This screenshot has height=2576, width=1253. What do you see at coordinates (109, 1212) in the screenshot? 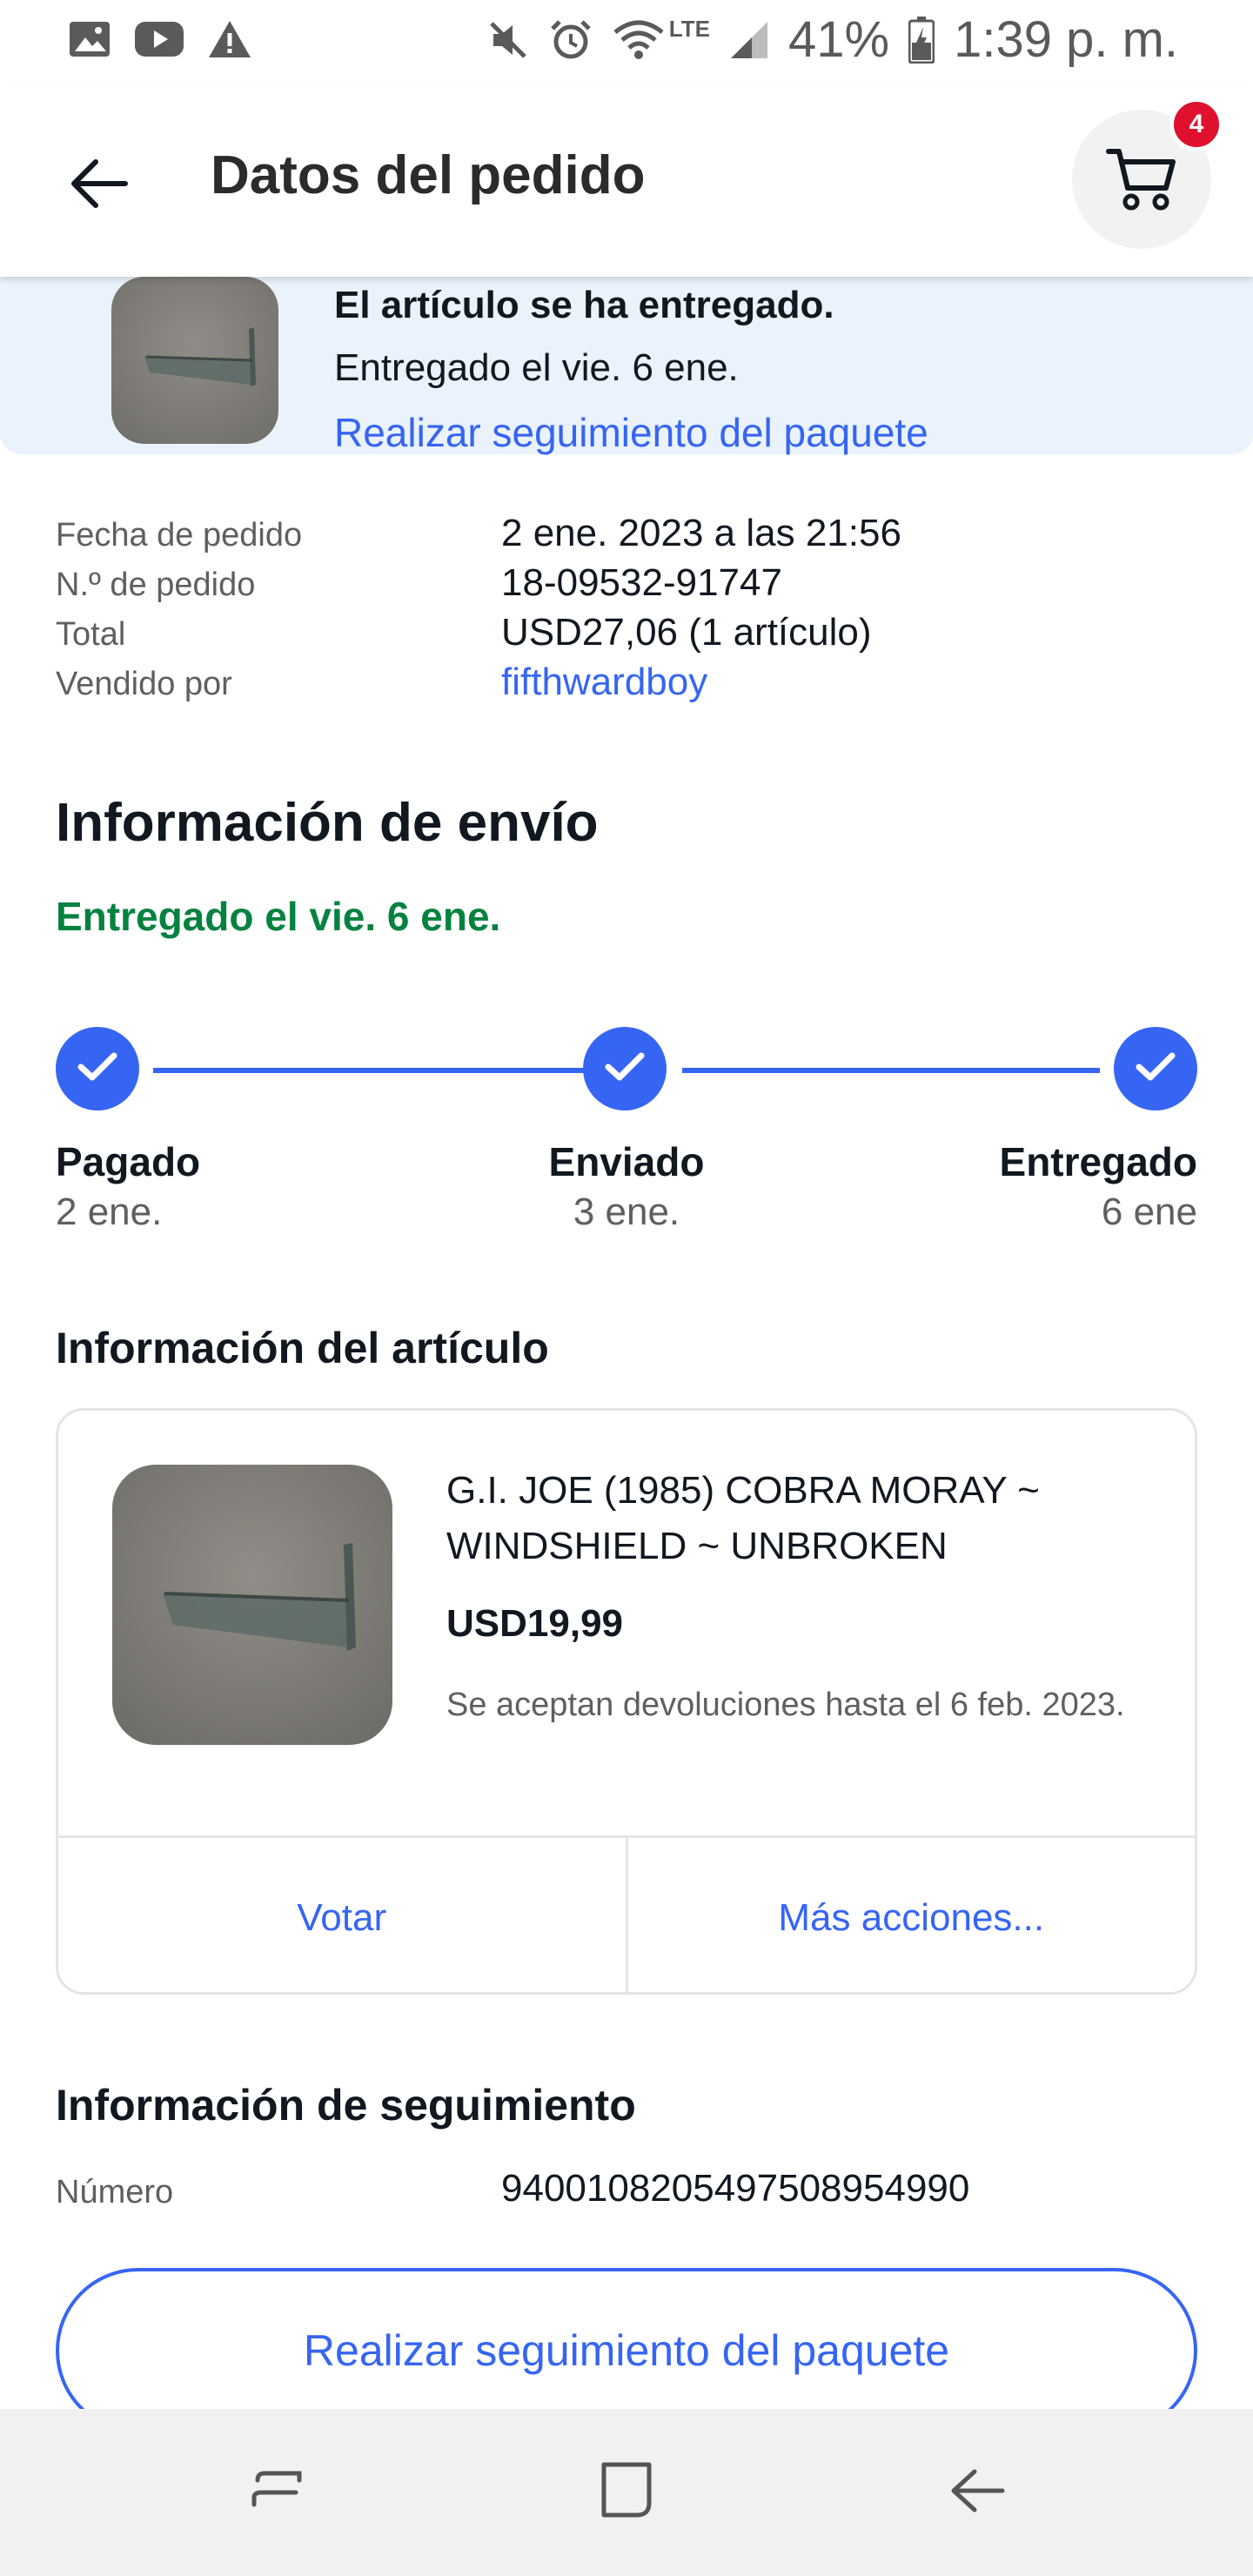
I see `step-paid-date: 2 ene.` at bounding box center [109, 1212].